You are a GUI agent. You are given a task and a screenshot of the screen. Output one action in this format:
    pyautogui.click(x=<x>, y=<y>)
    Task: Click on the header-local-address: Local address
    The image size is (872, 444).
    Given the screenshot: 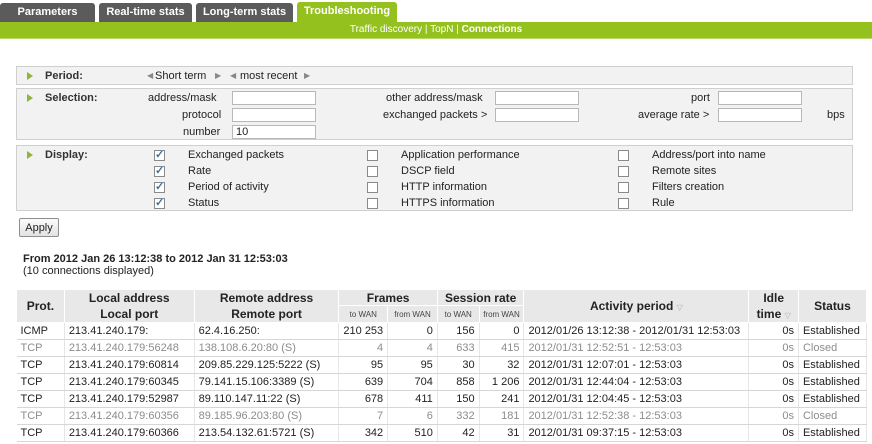 What is the action you would take?
    pyautogui.click(x=129, y=297)
    